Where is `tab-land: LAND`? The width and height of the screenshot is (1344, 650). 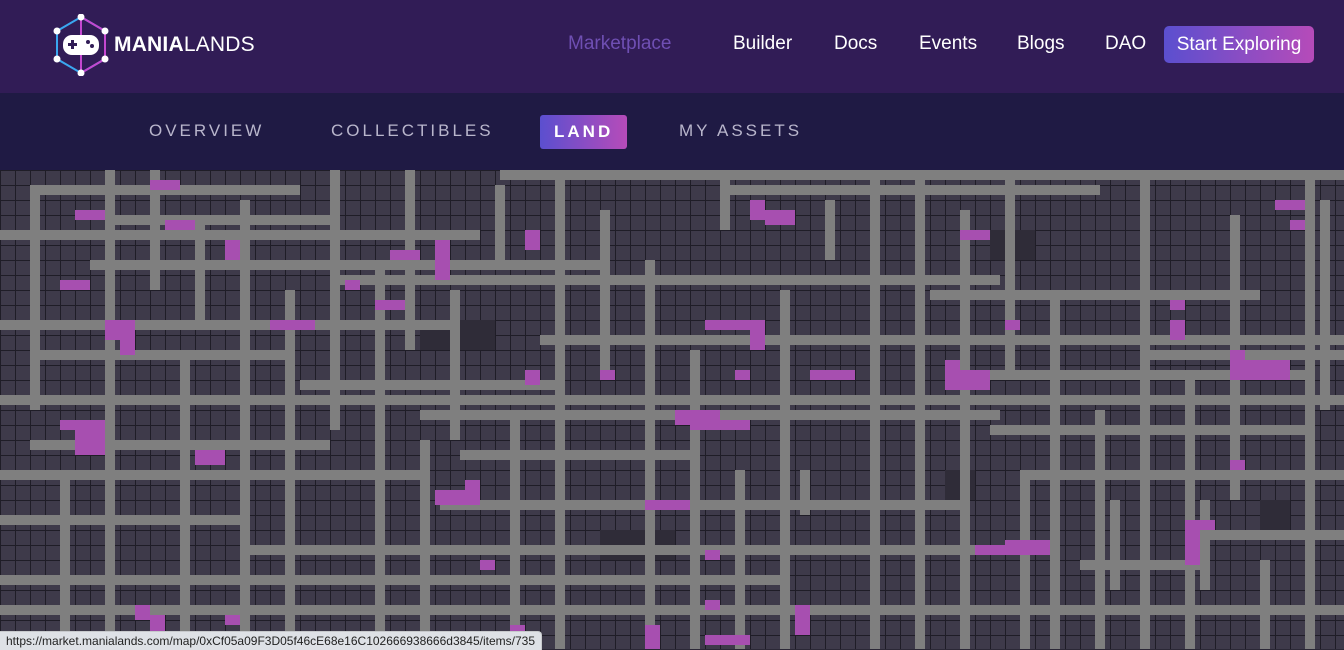
tab-land: LAND is located at coordinates (584, 132).